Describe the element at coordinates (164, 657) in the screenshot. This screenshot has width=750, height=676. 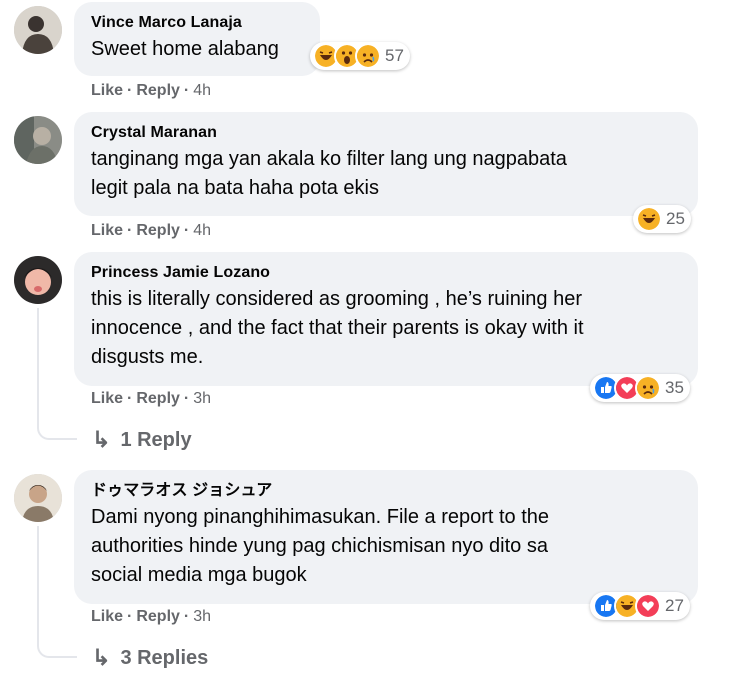
I see `replies-label: 3 Replies` at that location.